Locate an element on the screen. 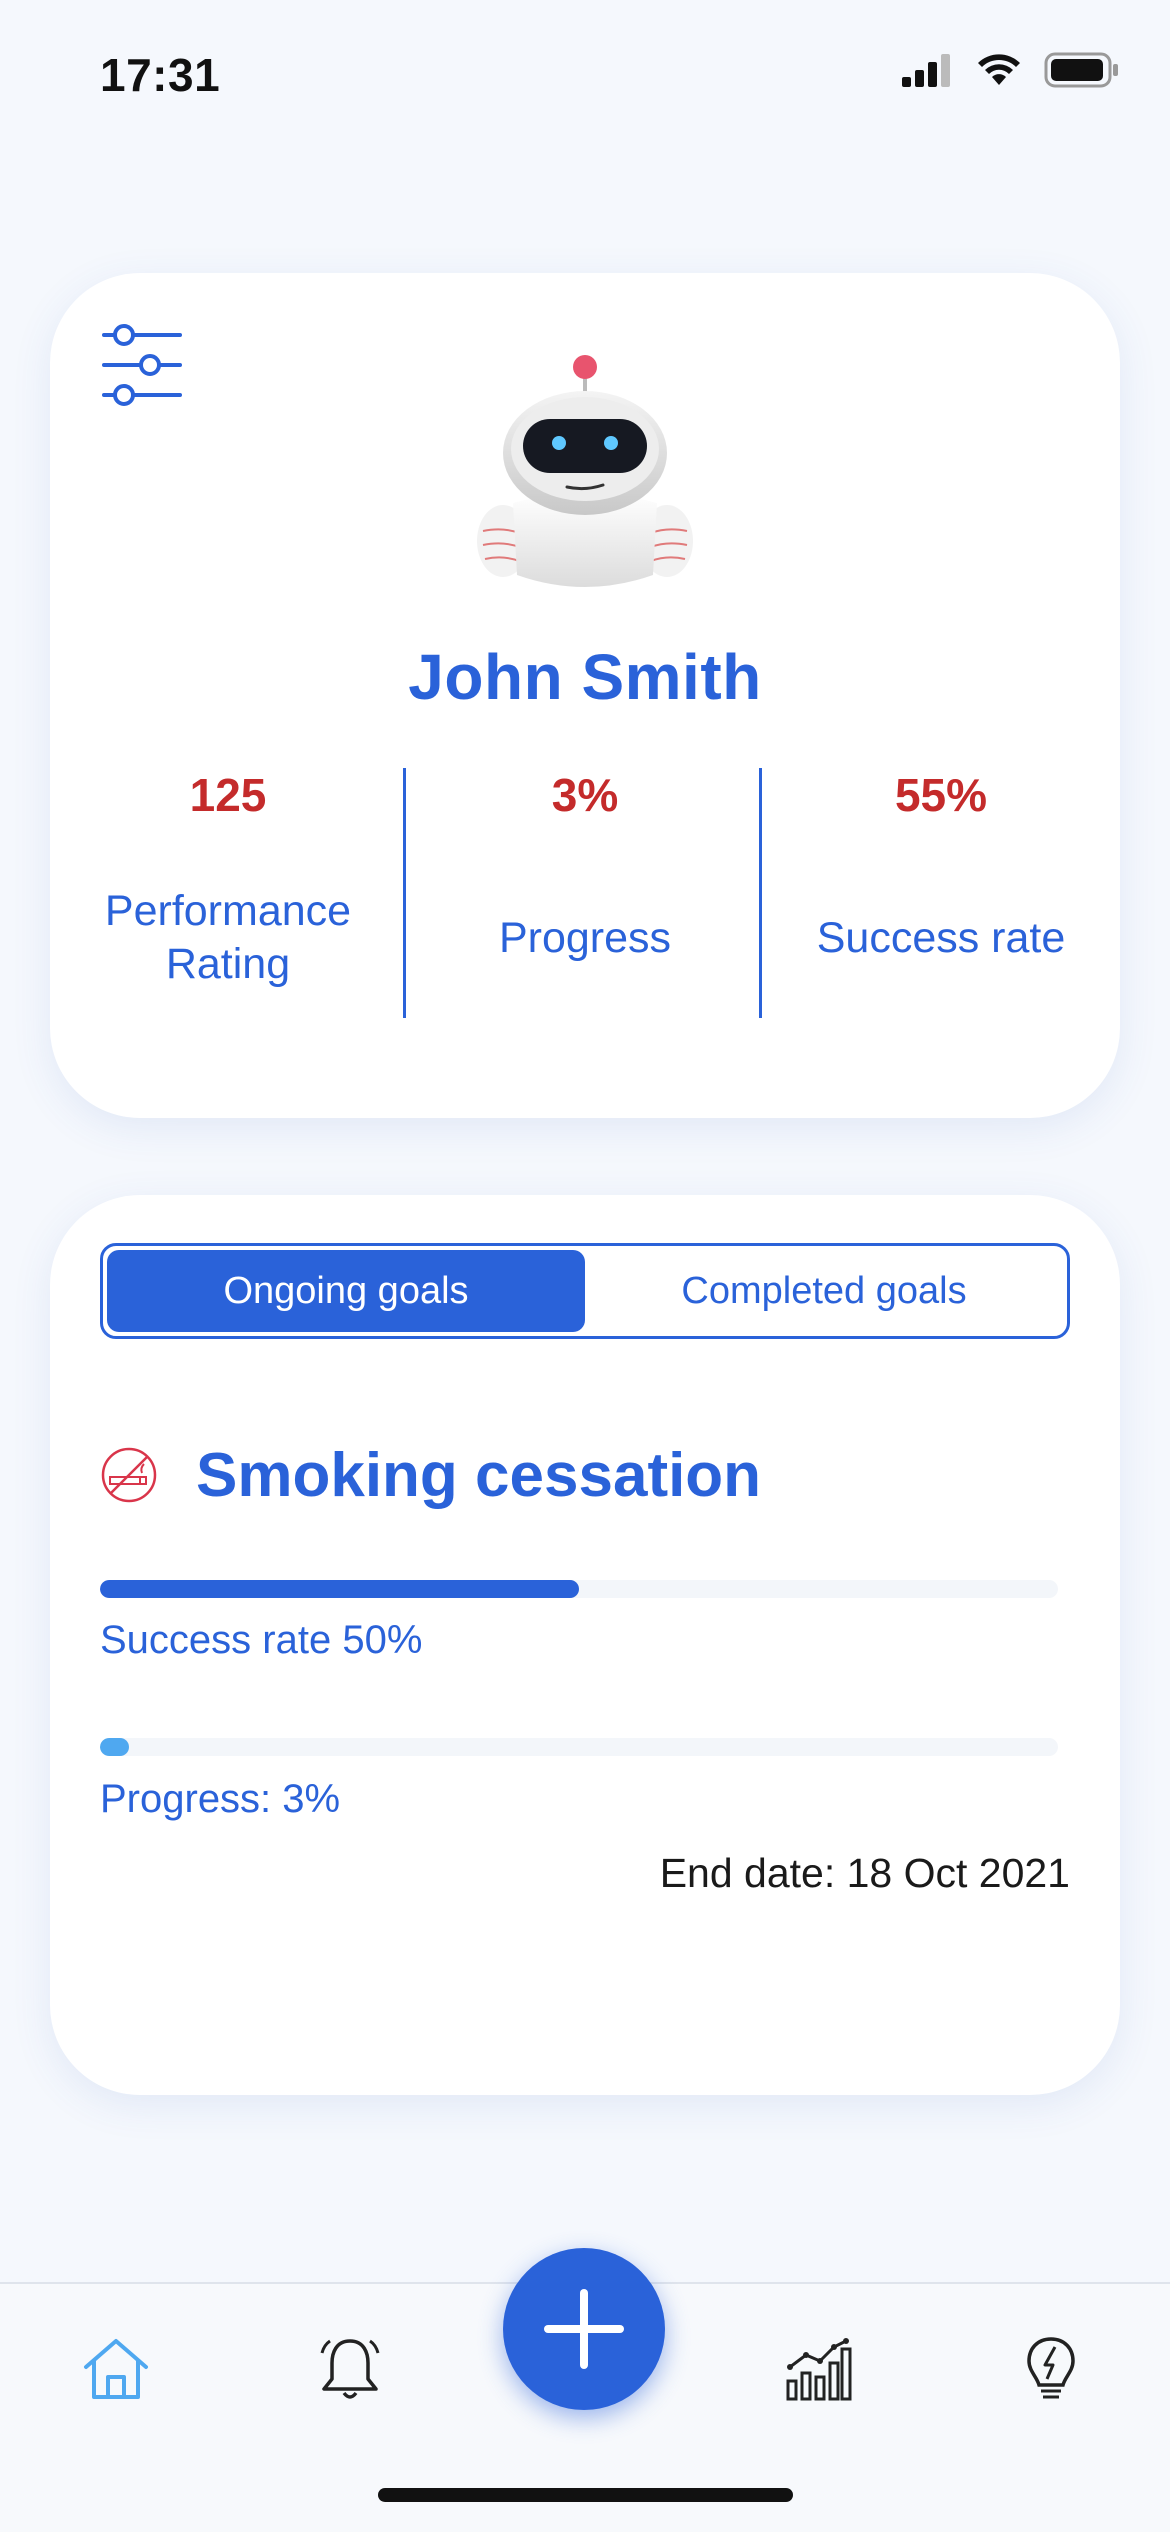 This screenshot has height=2532, width=1170. robot-avatar is located at coordinates (585, 471).